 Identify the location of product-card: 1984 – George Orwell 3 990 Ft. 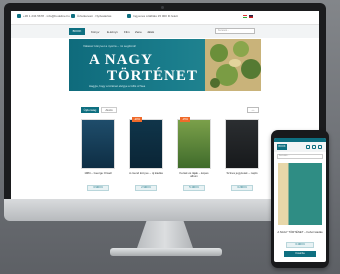
(98, 158).